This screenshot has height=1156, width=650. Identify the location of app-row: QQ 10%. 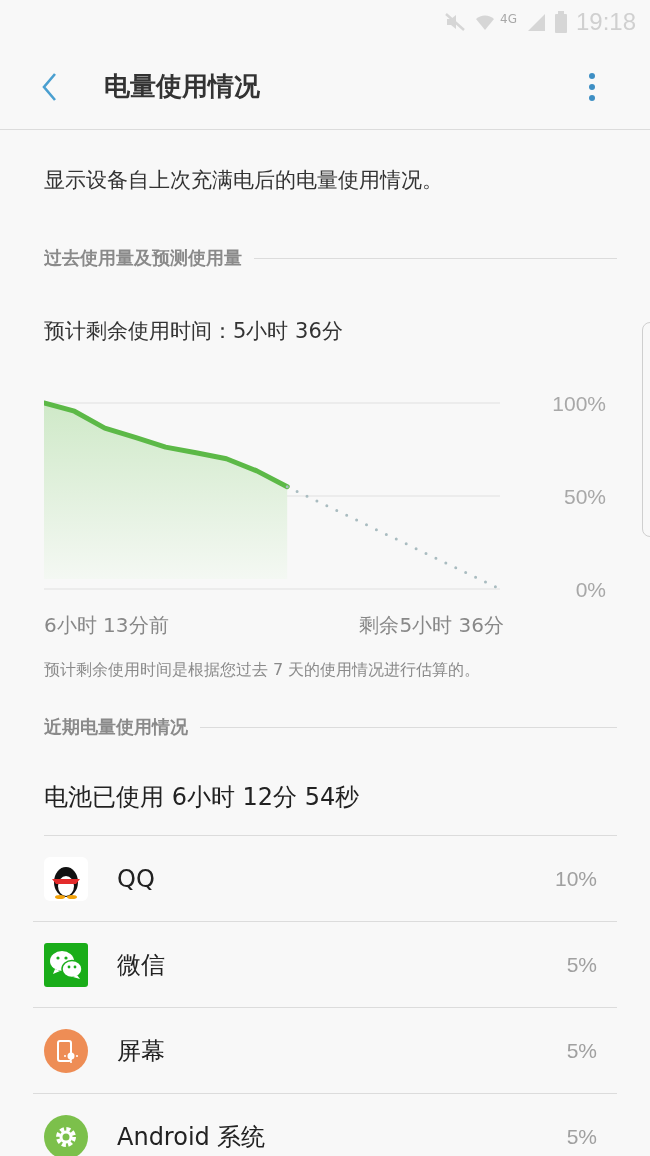
(325, 879).